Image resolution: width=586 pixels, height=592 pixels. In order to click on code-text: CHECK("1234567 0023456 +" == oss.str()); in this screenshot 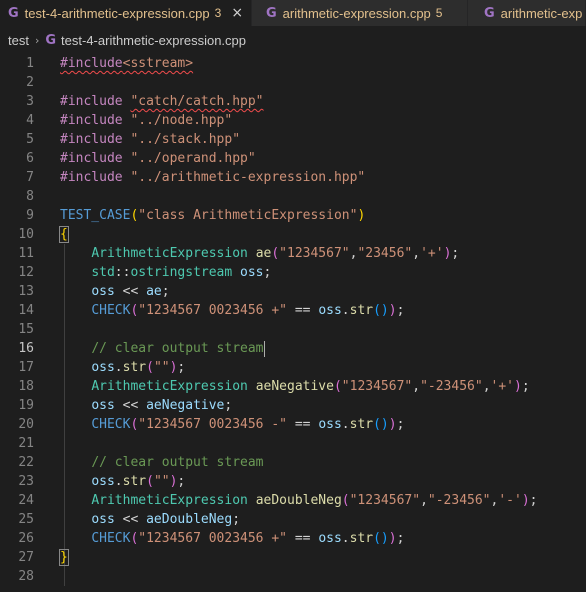, I will do `click(310, 310)`.